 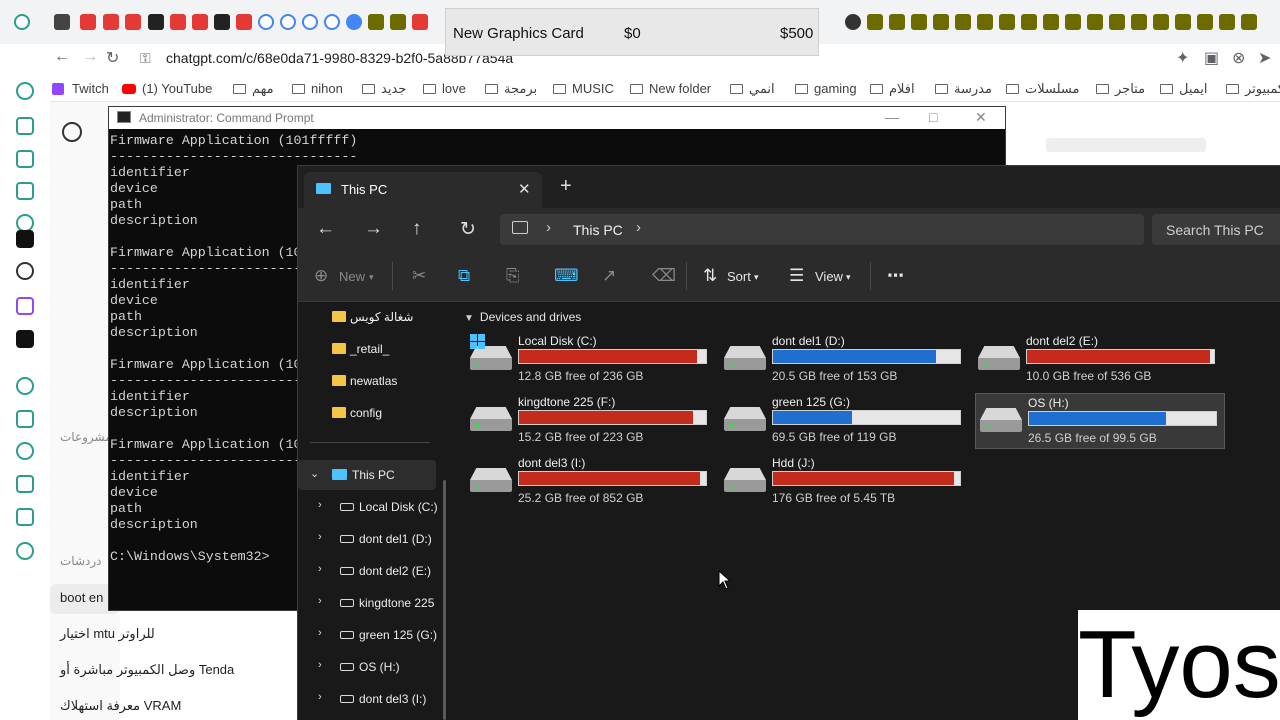 I want to click on nav-item-drive: › OS (H:), so click(x=367, y=667).